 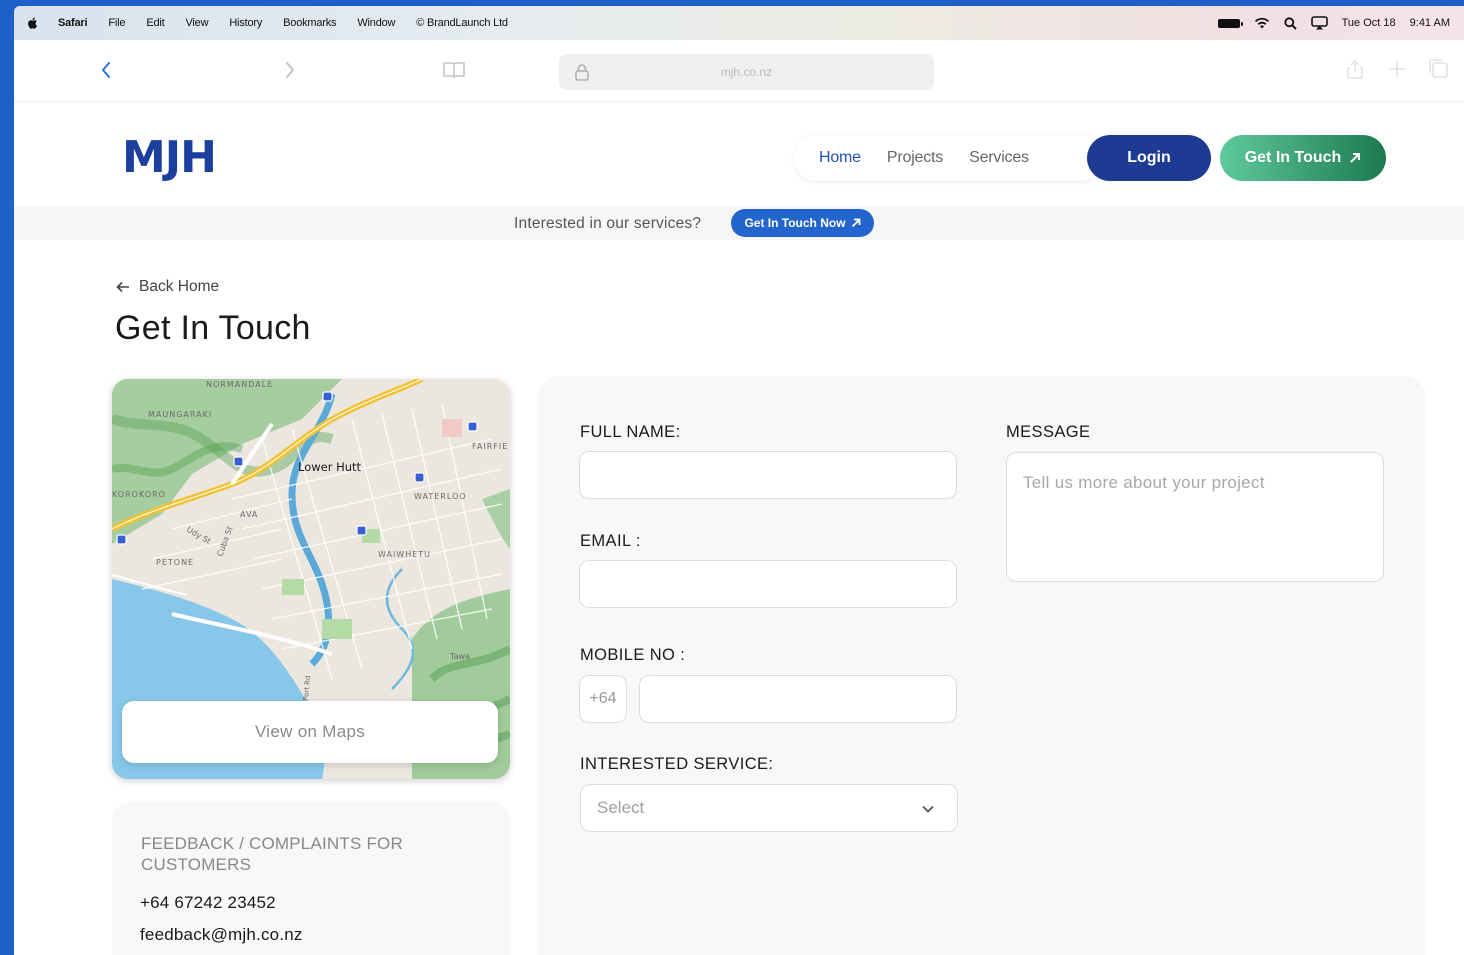 What do you see at coordinates (1230, 23) in the screenshot?
I see `battery-icon` at bounding box center [1230, 23].